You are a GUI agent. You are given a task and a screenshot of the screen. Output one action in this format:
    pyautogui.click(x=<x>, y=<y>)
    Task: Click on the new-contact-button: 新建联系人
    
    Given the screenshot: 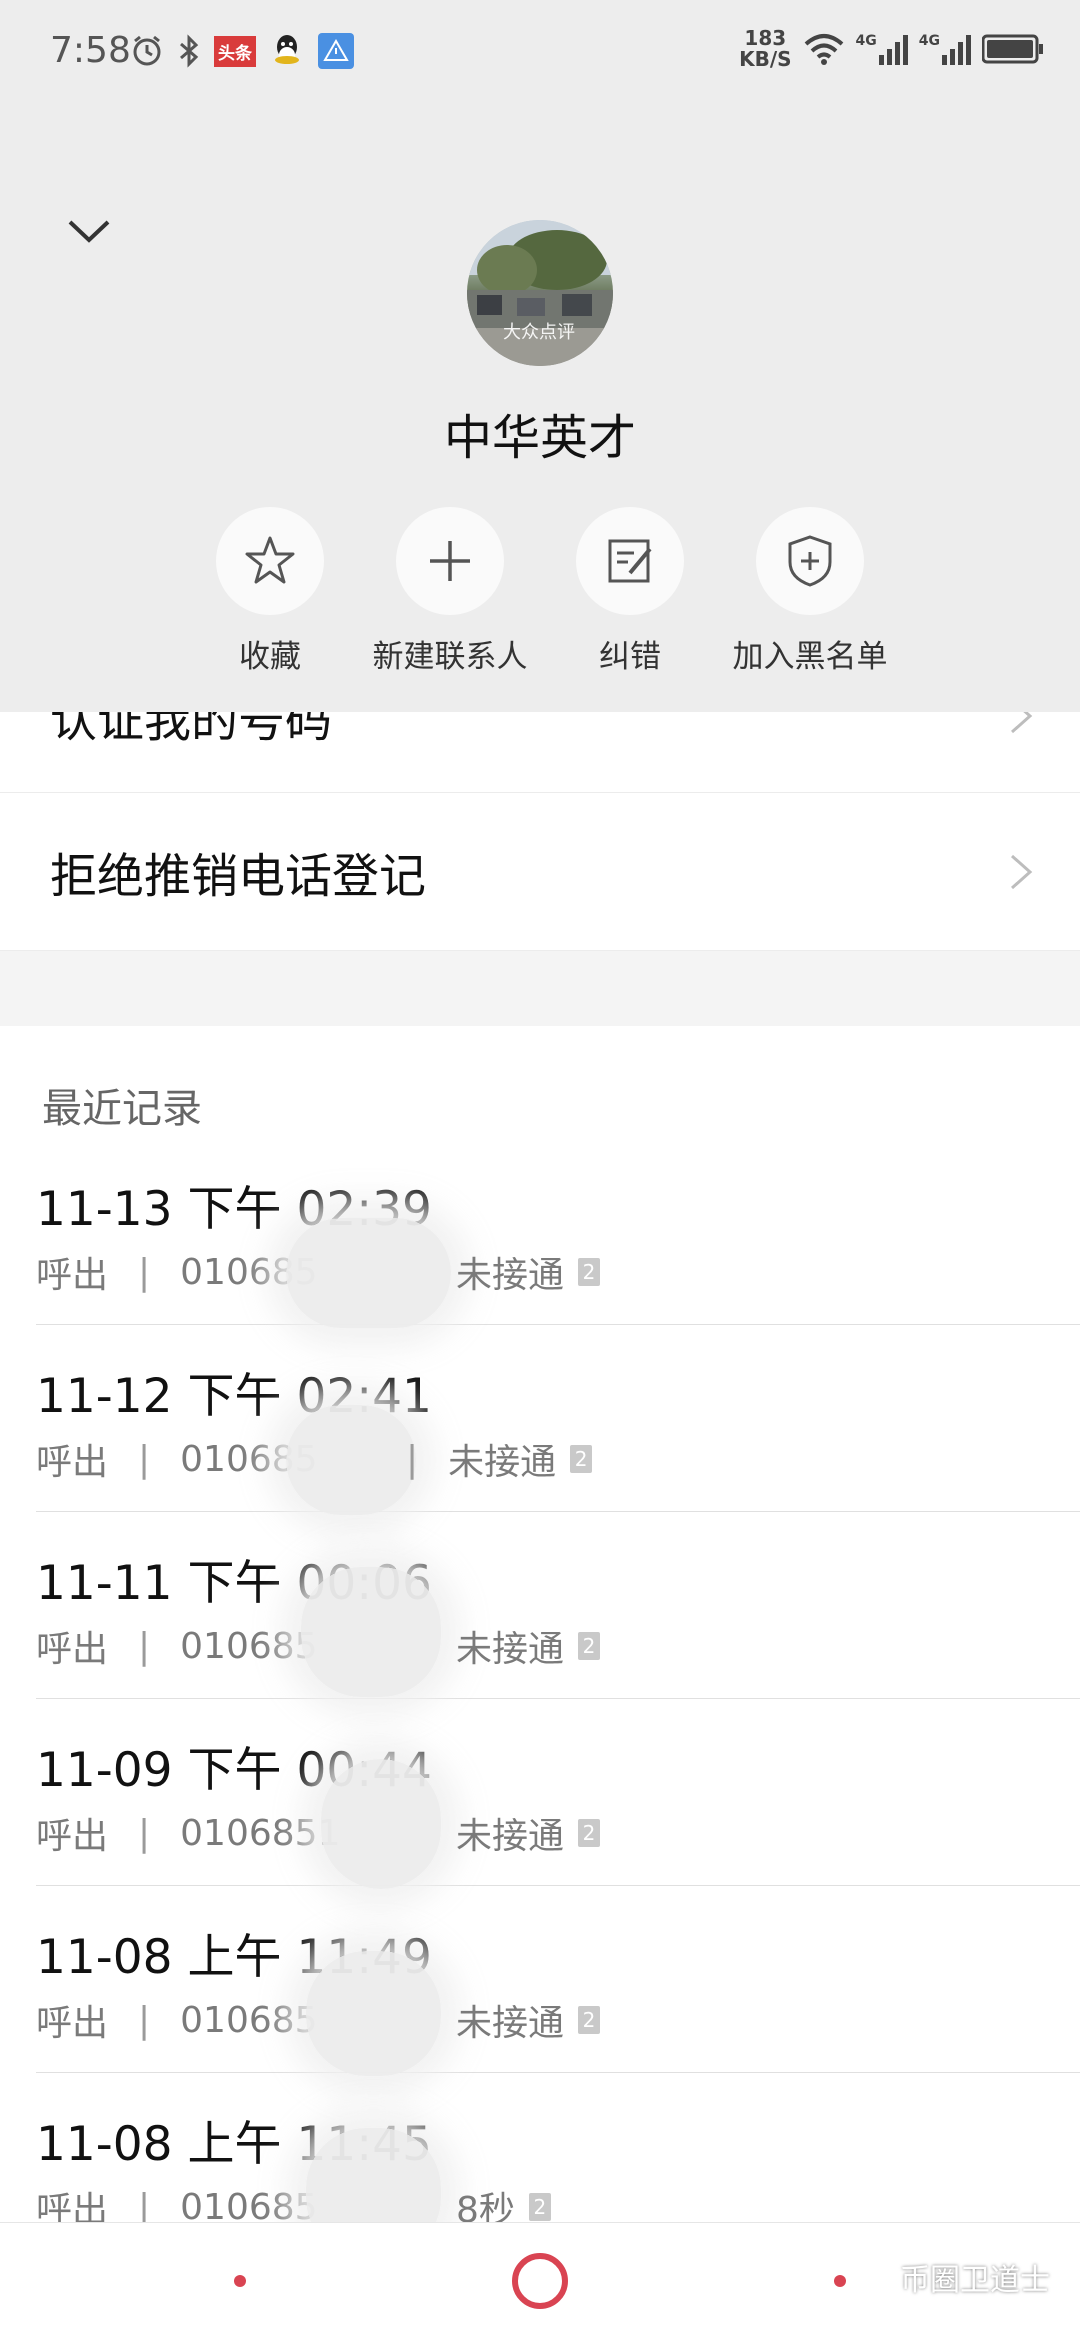 What is the action you would take?
    pyautogui.click(x=450, y=591)
    